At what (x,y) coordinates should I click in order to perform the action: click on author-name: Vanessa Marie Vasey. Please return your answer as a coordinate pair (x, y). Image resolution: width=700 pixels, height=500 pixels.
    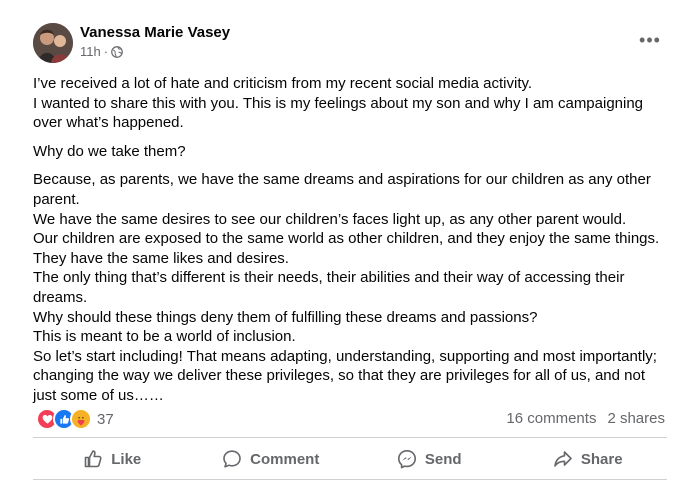
    Looking at the image, I should click on (155, 32).